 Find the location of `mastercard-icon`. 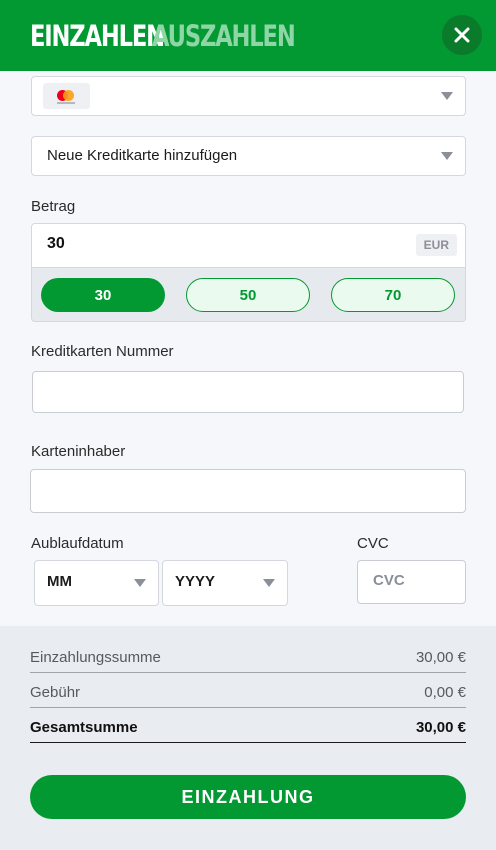

mastercard-icon is located at coordinates (66, 96).